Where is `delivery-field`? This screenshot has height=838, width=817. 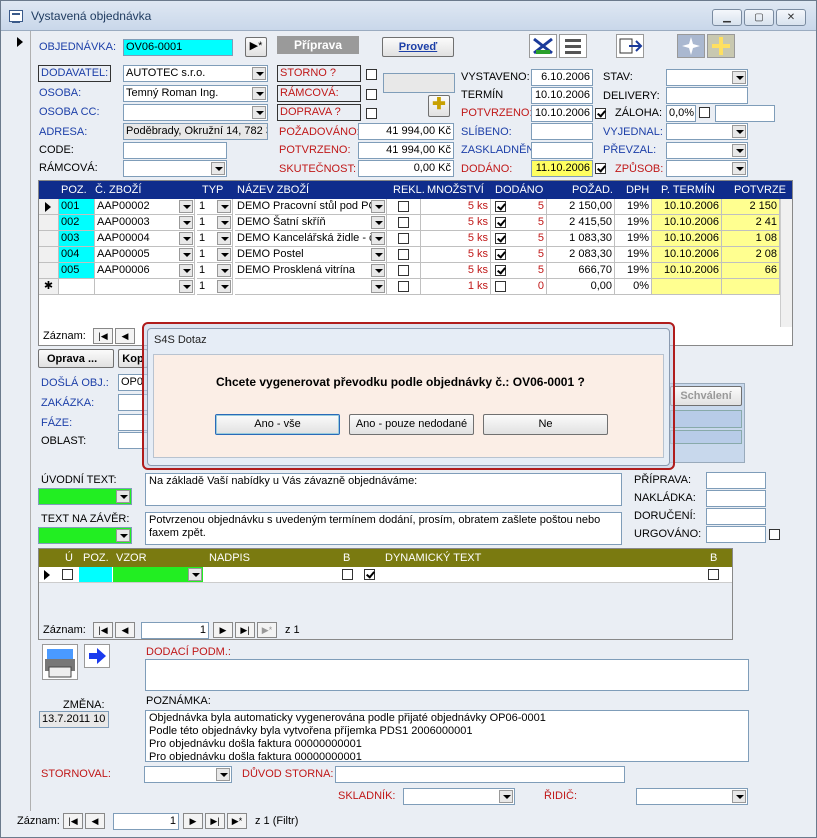
delivery-field is located at coordinates (707, 95).